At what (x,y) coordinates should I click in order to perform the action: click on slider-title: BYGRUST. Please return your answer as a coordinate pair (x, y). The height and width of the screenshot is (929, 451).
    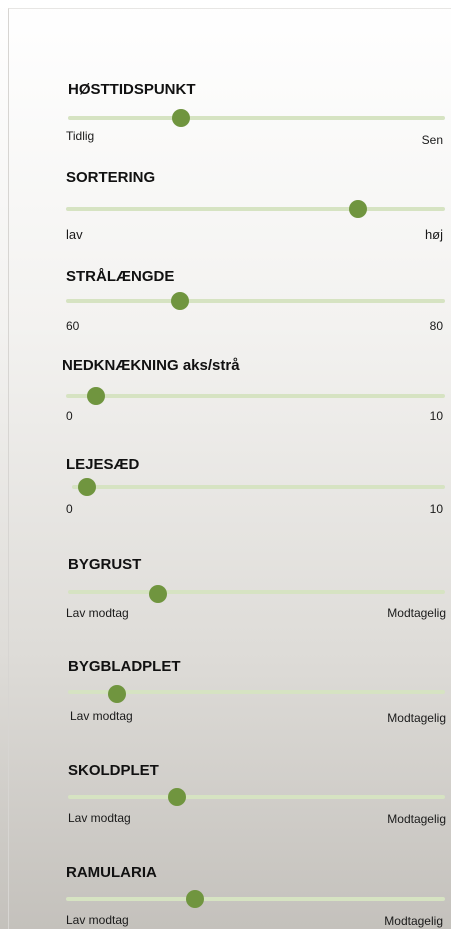
    Looking at the image, I should click on (105, 564).